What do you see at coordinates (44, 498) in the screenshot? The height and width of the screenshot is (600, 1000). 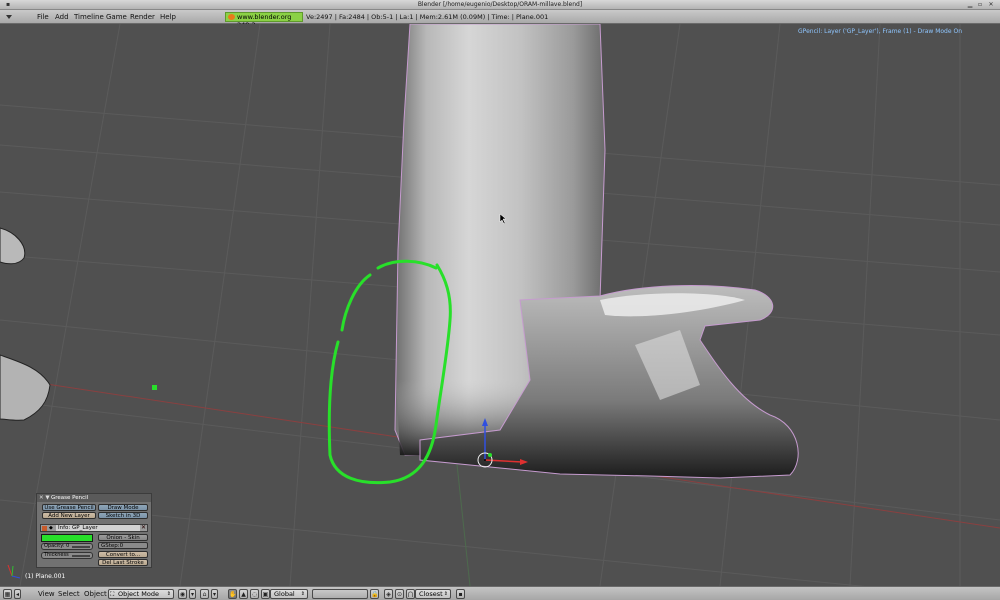 I see `panel-close-icon: ✕ ▼` at bounding box center [44, 498].